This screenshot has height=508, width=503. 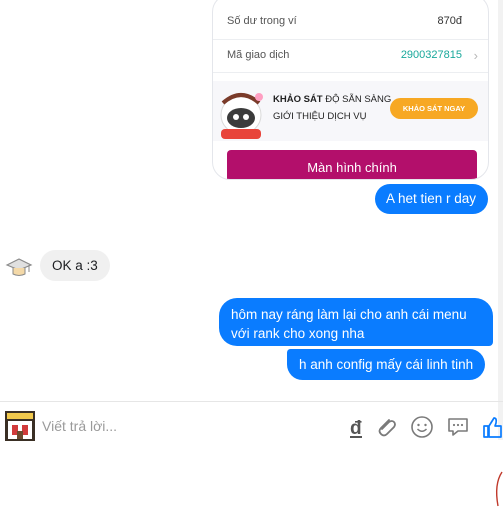 What do you see at coordinates (449, 21) in the screenshot?
I see `balance-value: 870đ` at bounding box center [449, 21].